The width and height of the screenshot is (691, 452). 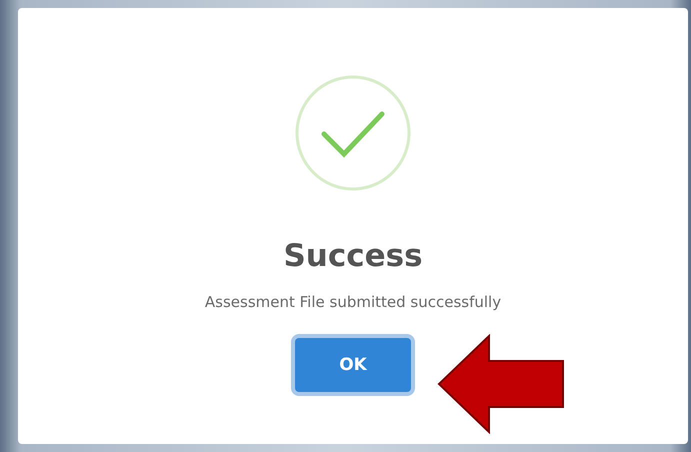 What do you see at coordinates (353, 365) in the screenshot?
I see `ok-button: OK` at bounding box center [353, 365].